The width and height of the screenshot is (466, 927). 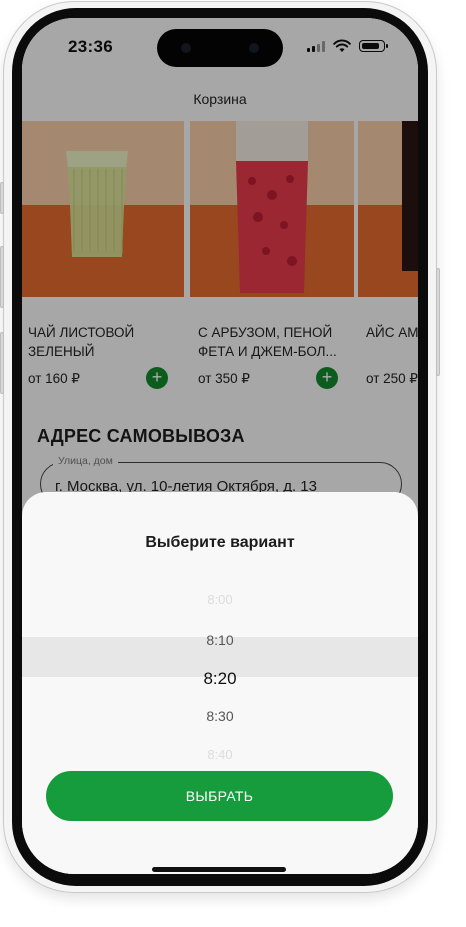 I want to click on sheet-title: Выберите вариант, so click(x=220, y=542).